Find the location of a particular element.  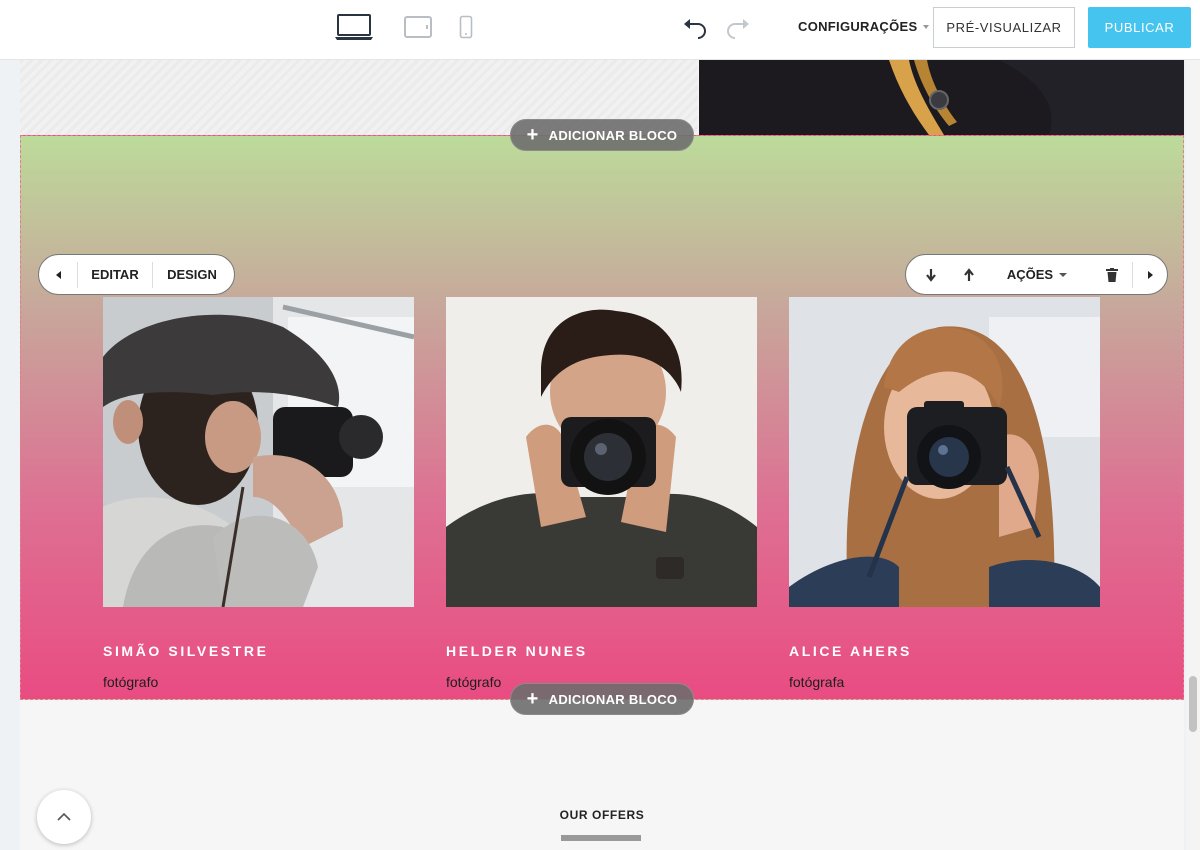

settings-menu: CONFIGURAÇÕES is located at coordinates (864, 26).